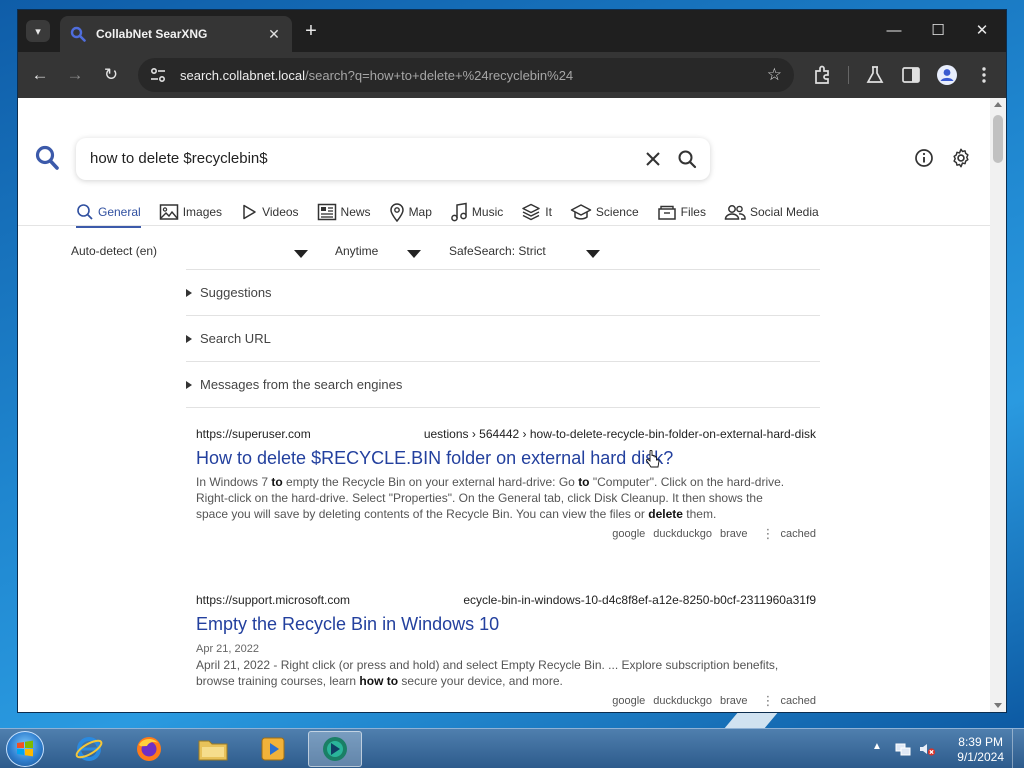  Describe the element at coordinates (984, 75) in the screenshot. I see `menu-kebab-icon` at that location.